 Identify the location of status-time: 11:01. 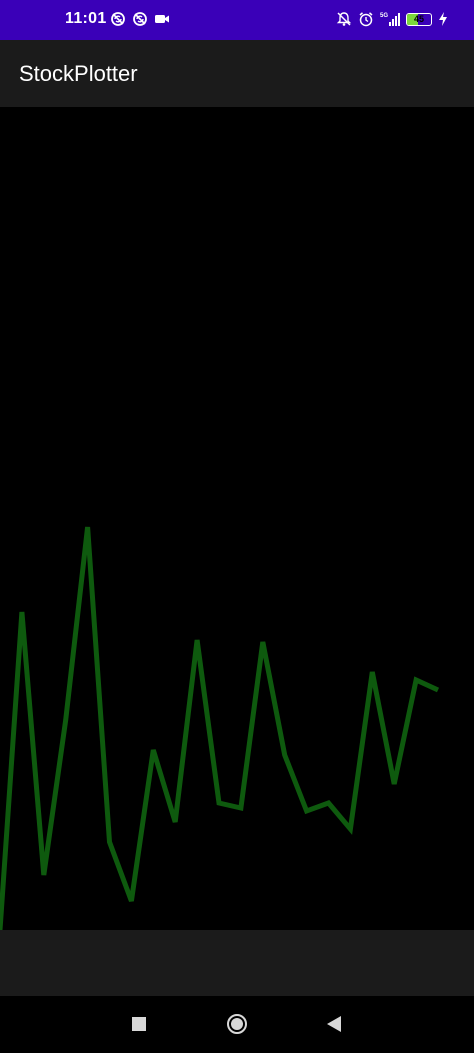
(86, 18).